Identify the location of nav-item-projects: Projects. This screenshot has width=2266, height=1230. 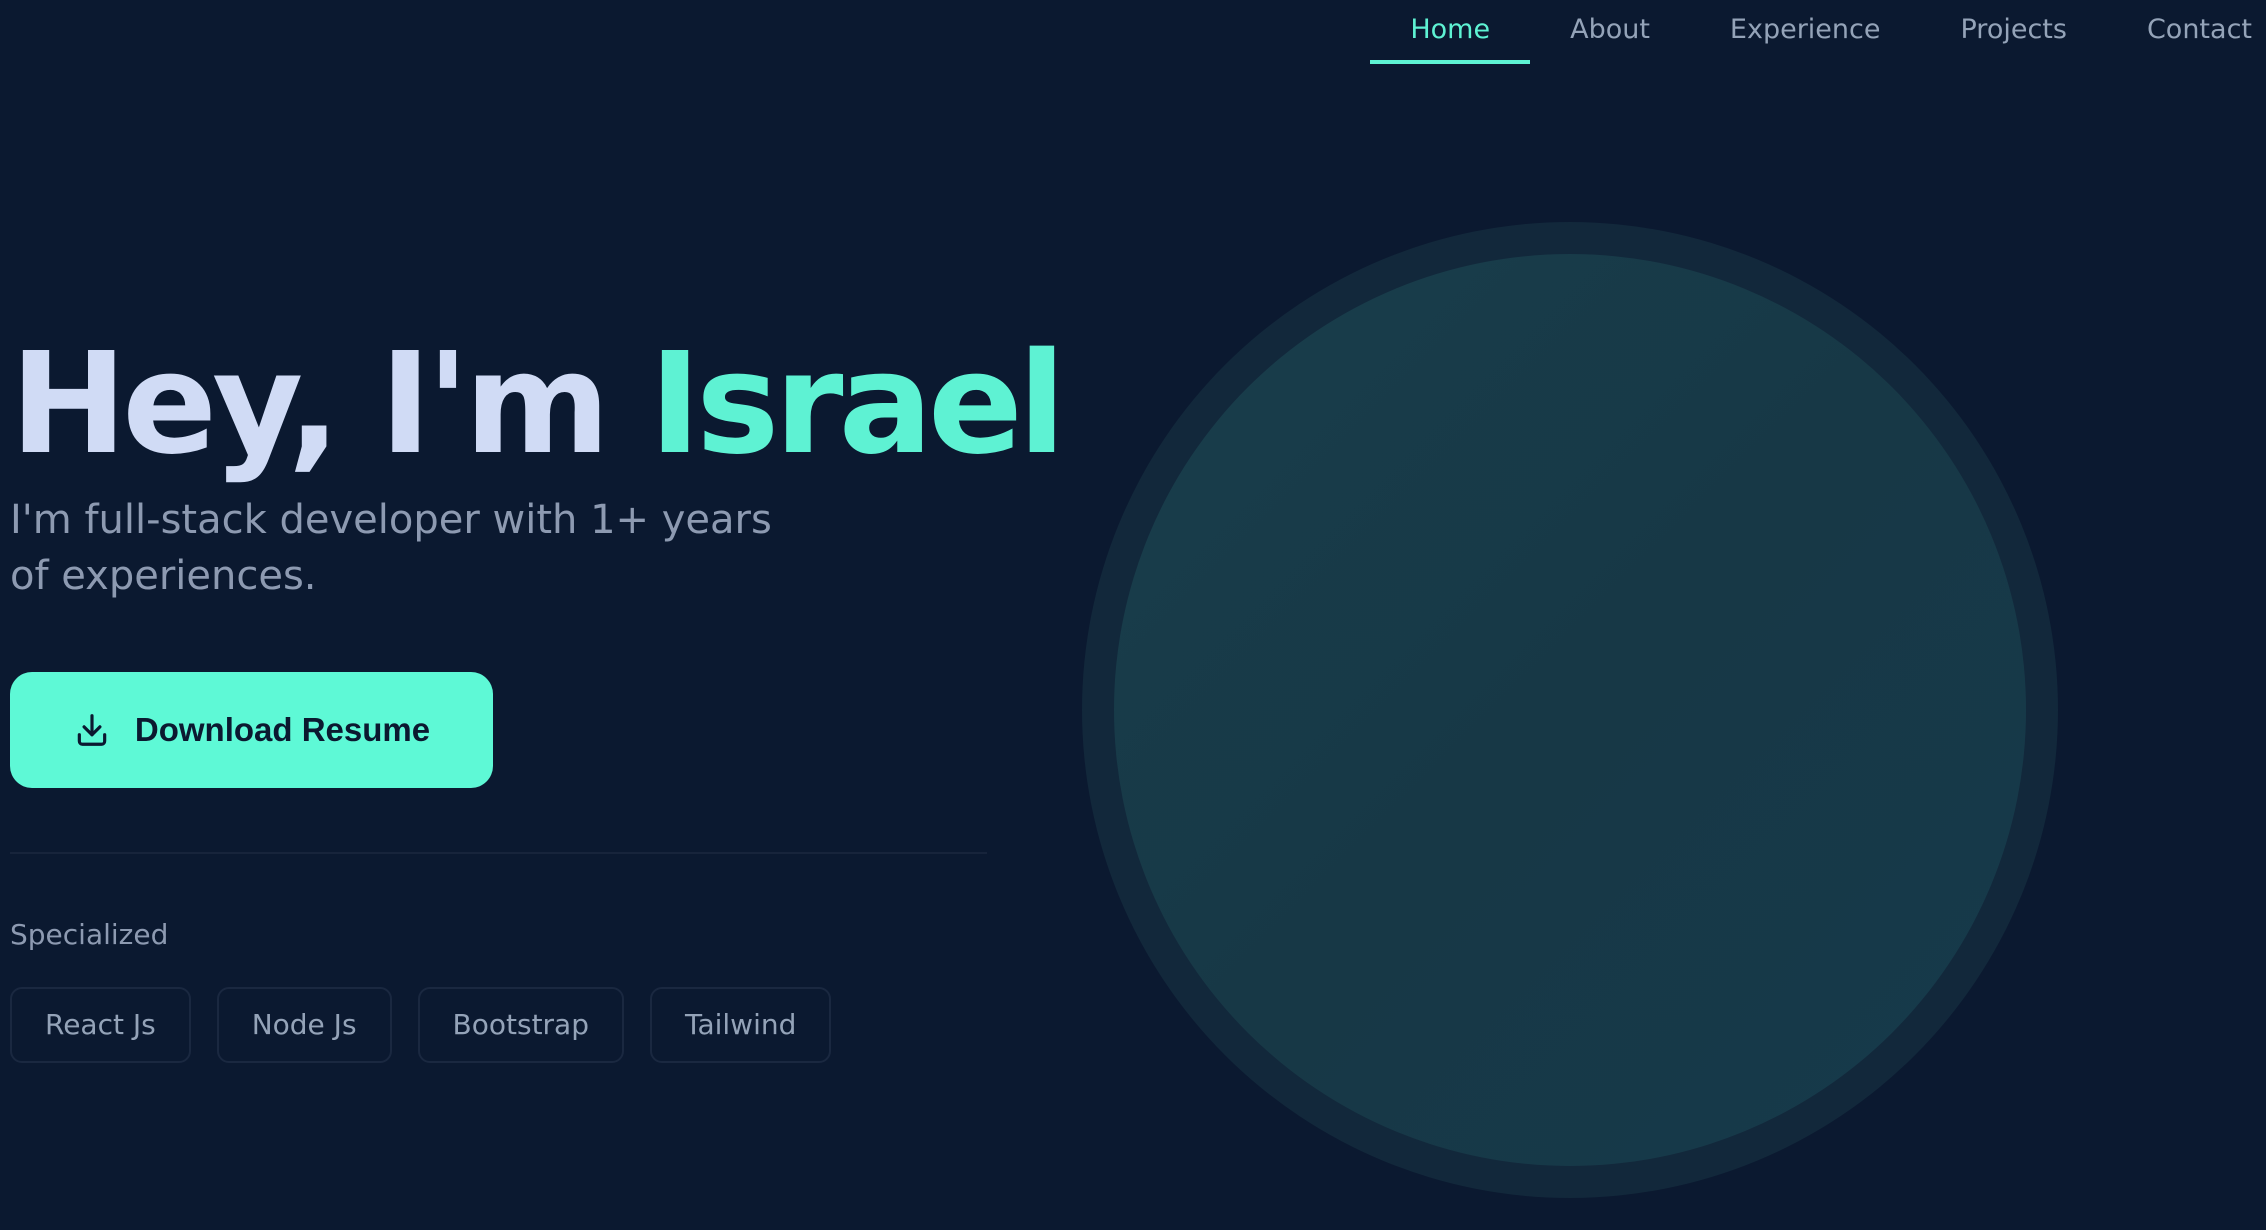
(2014, 33).